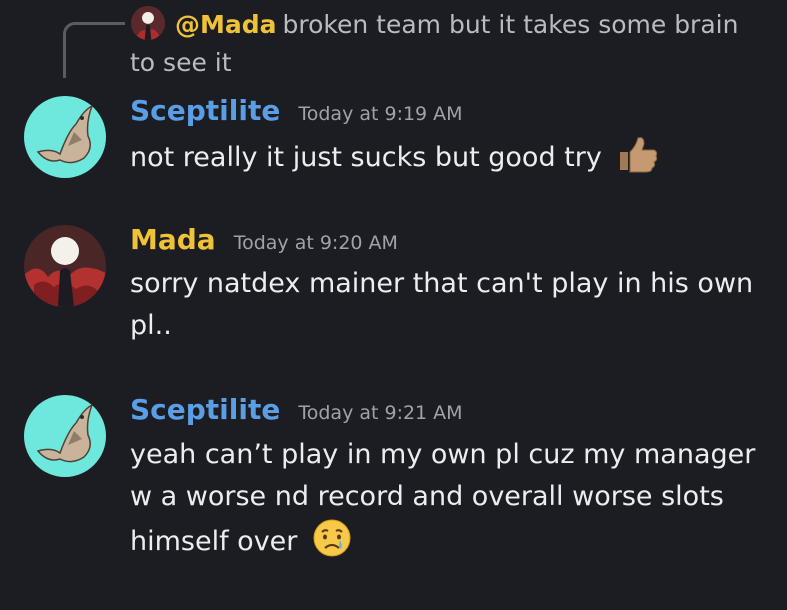 The height and width of the screenshot is (610, 787). I want to click on username: Mada, so click(173, 239).